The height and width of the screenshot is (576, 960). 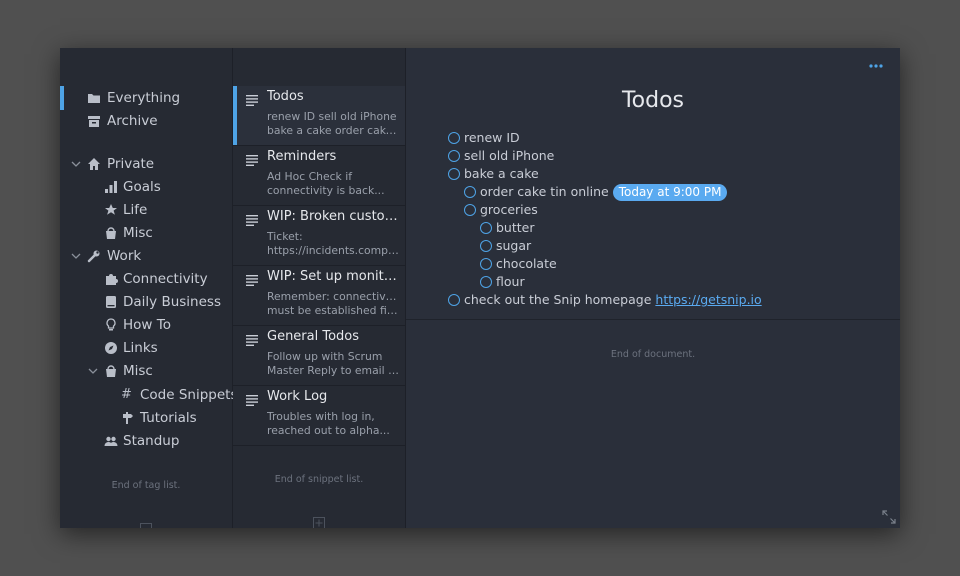 I want to click on document-title: Todos, so click(x=653, y=100).